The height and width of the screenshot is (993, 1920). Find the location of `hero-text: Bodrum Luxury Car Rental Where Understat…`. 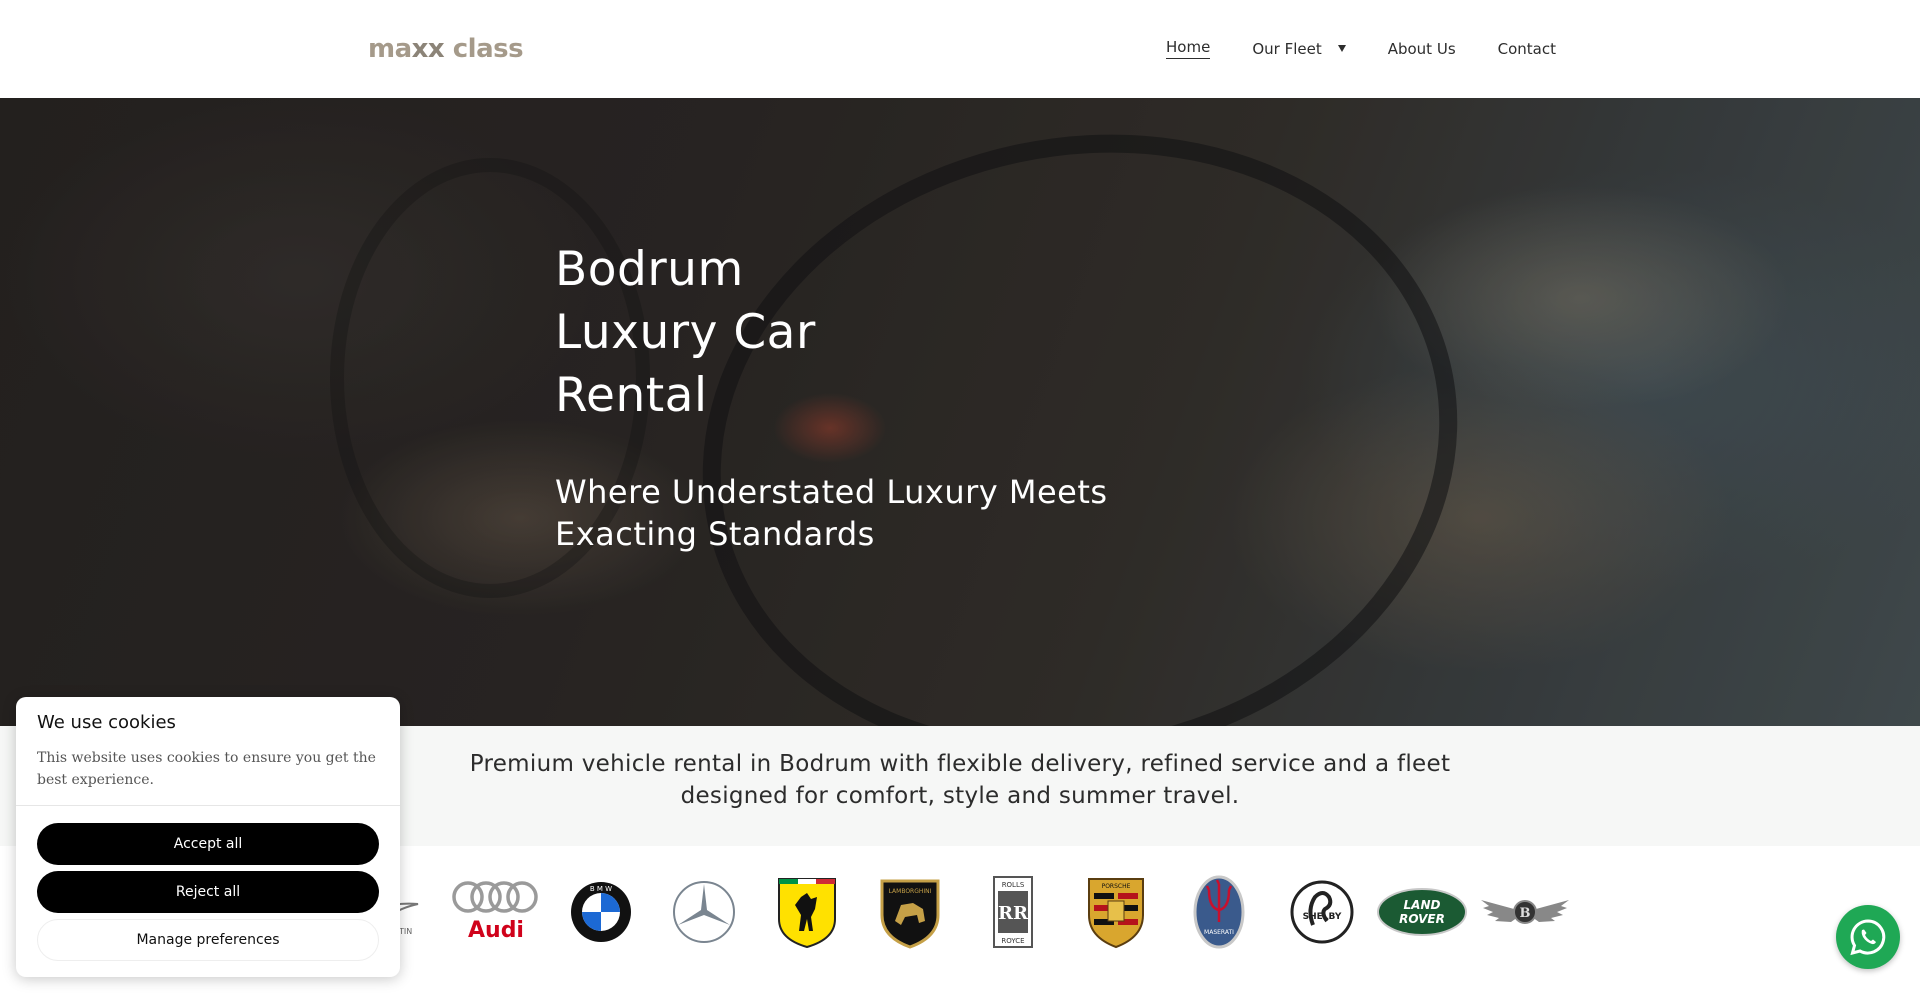

hero-text: Bodrum Luxury Car Rental Where Understat… is located at coordinates (835, 396).